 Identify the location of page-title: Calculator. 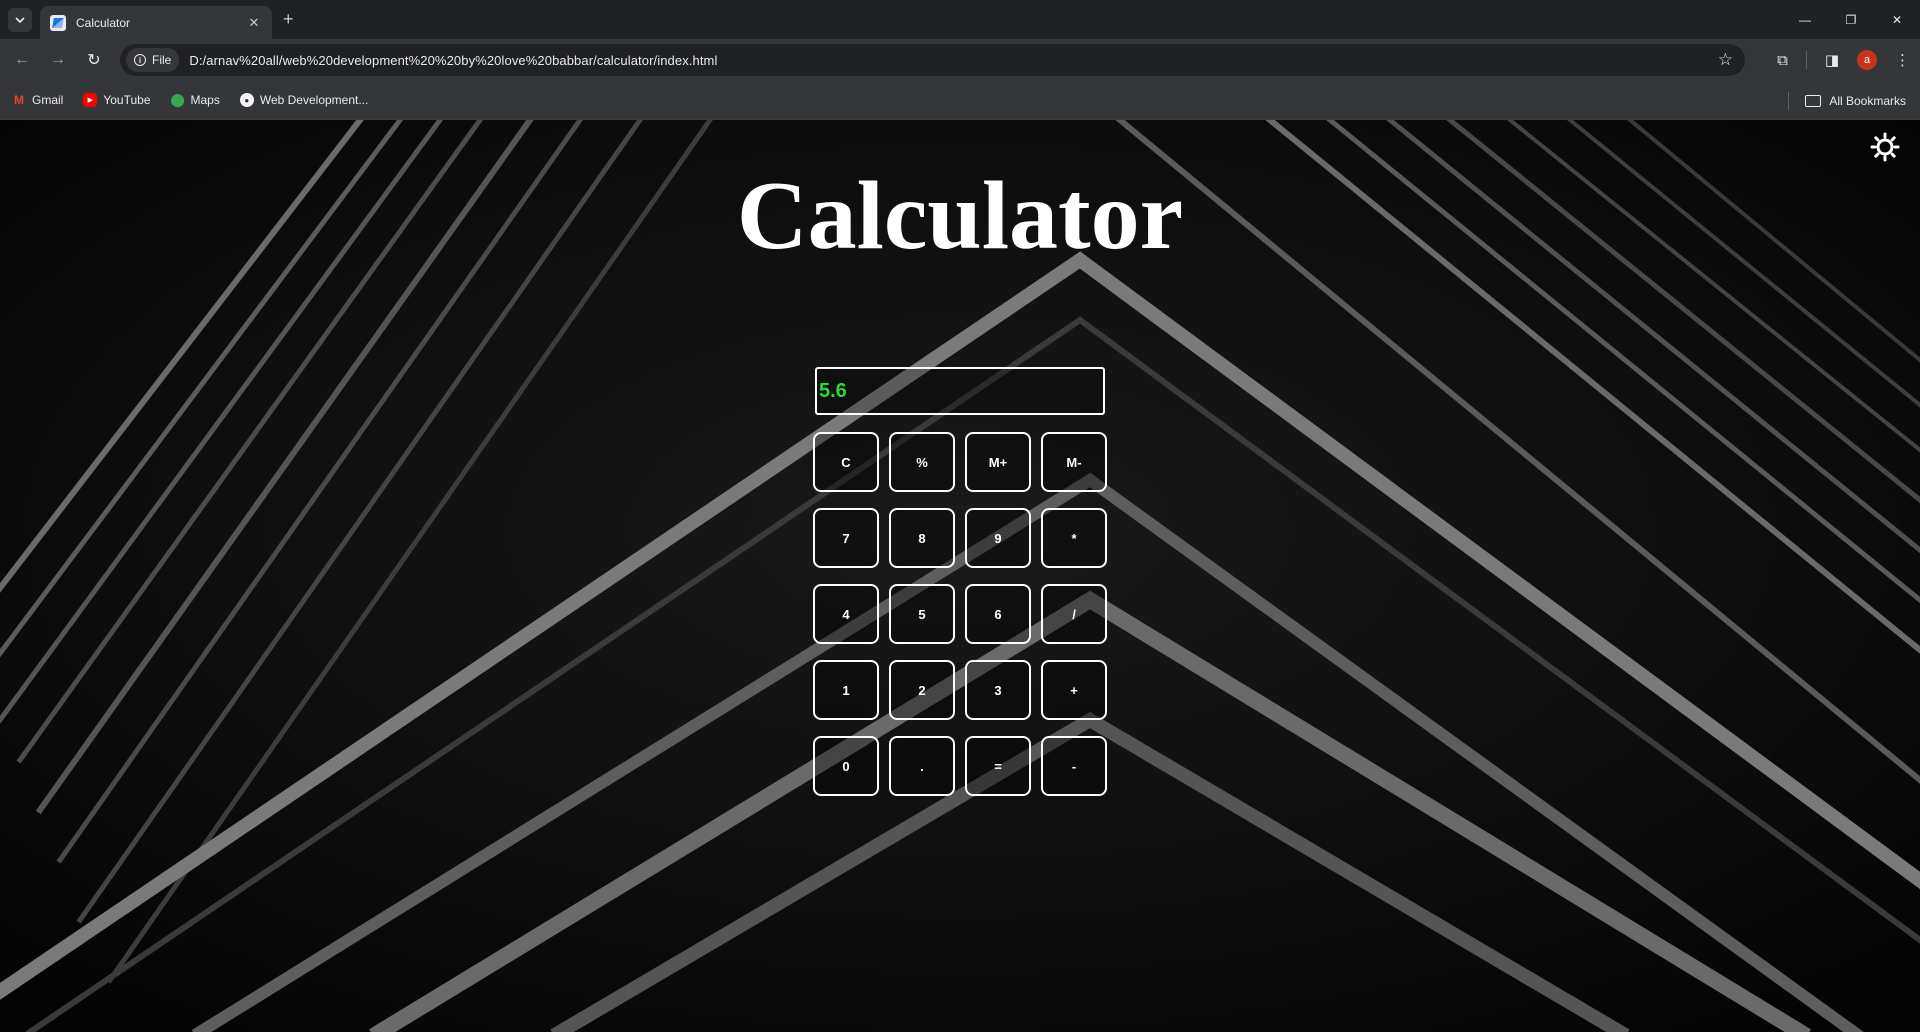
(960, 216).